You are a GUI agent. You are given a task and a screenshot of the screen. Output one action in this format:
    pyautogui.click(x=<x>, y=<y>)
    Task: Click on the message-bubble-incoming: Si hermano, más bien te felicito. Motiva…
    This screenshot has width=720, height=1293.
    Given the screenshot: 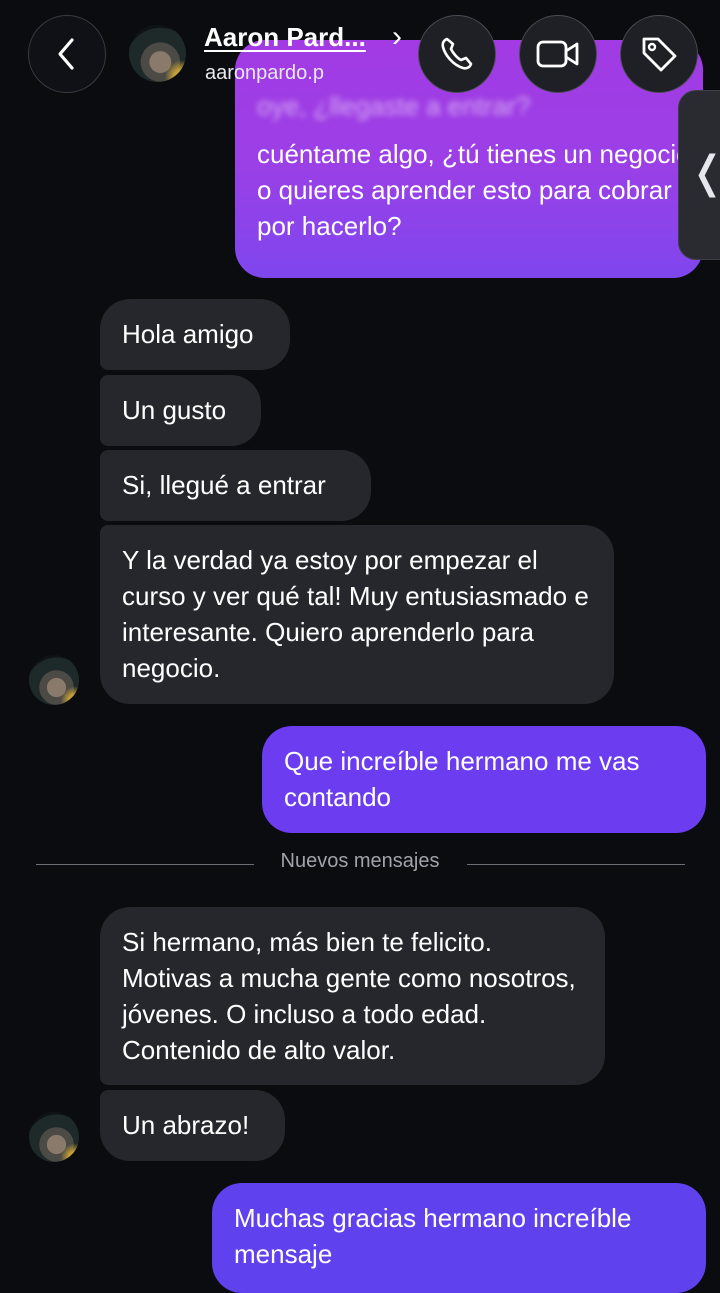 What is the action you would take?
    pyautogui.click(x=352, y=996)
    